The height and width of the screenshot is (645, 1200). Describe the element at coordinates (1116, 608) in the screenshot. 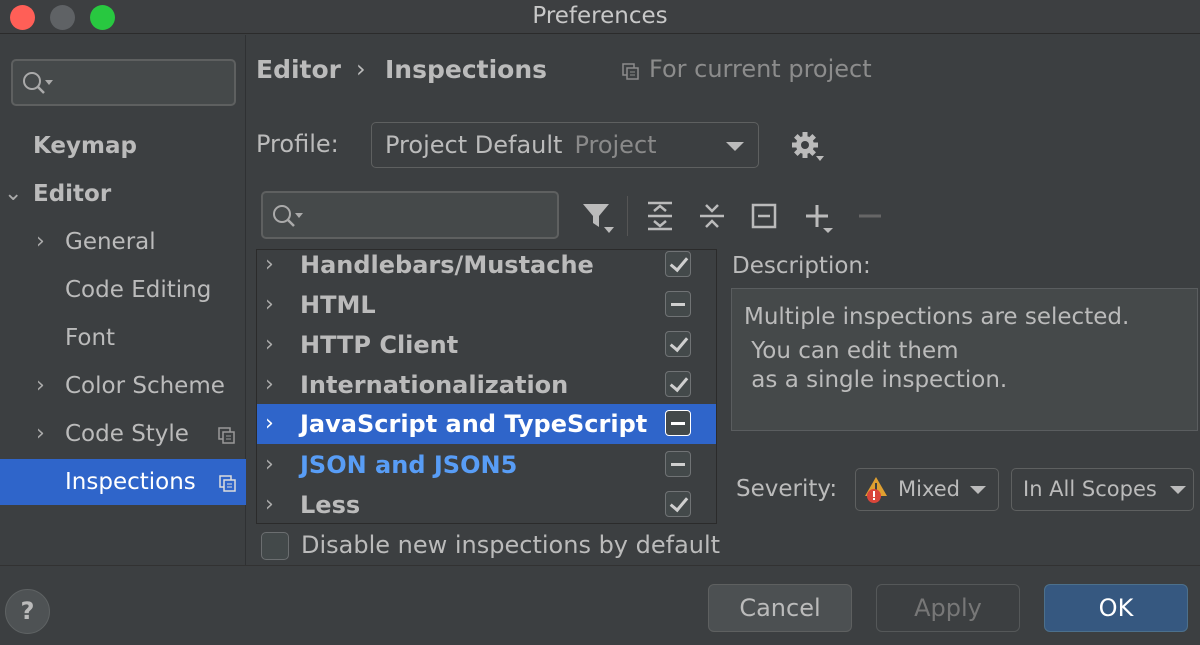

I see `ok-button: OK` at that location.